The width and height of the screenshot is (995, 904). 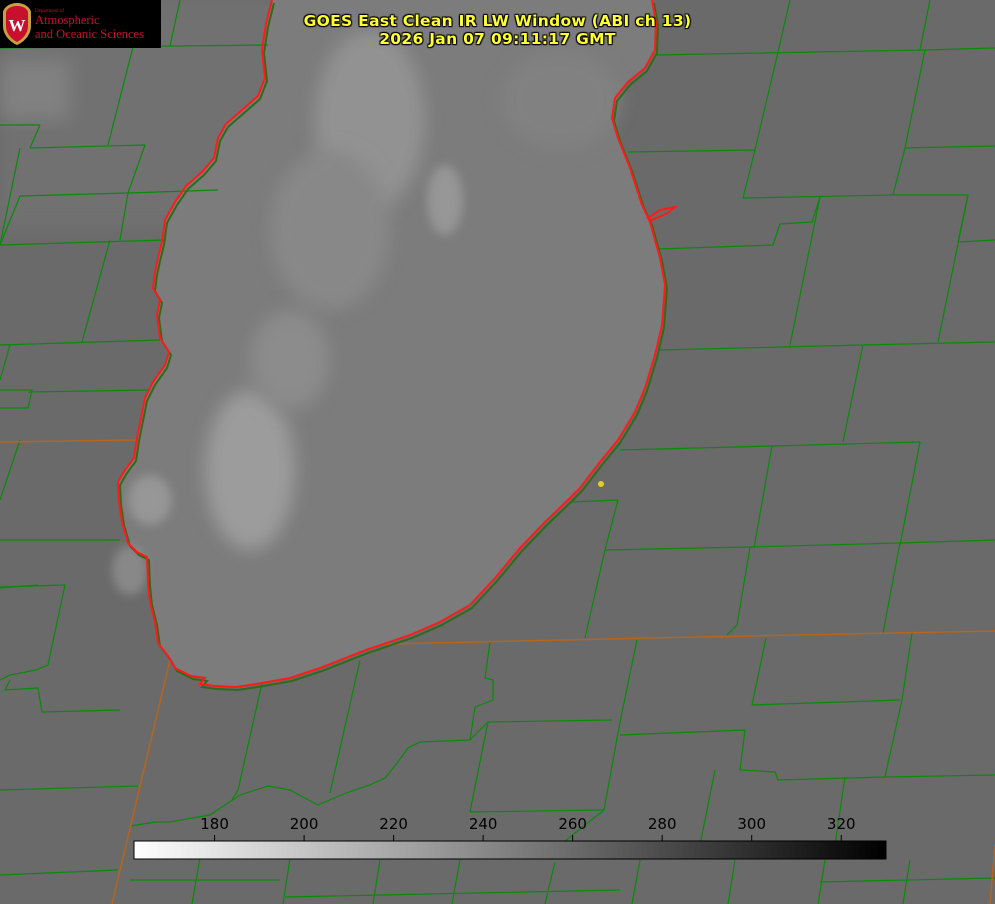 I want to click on logo-line-1: Atmospheric, so click(x=67, y=20).